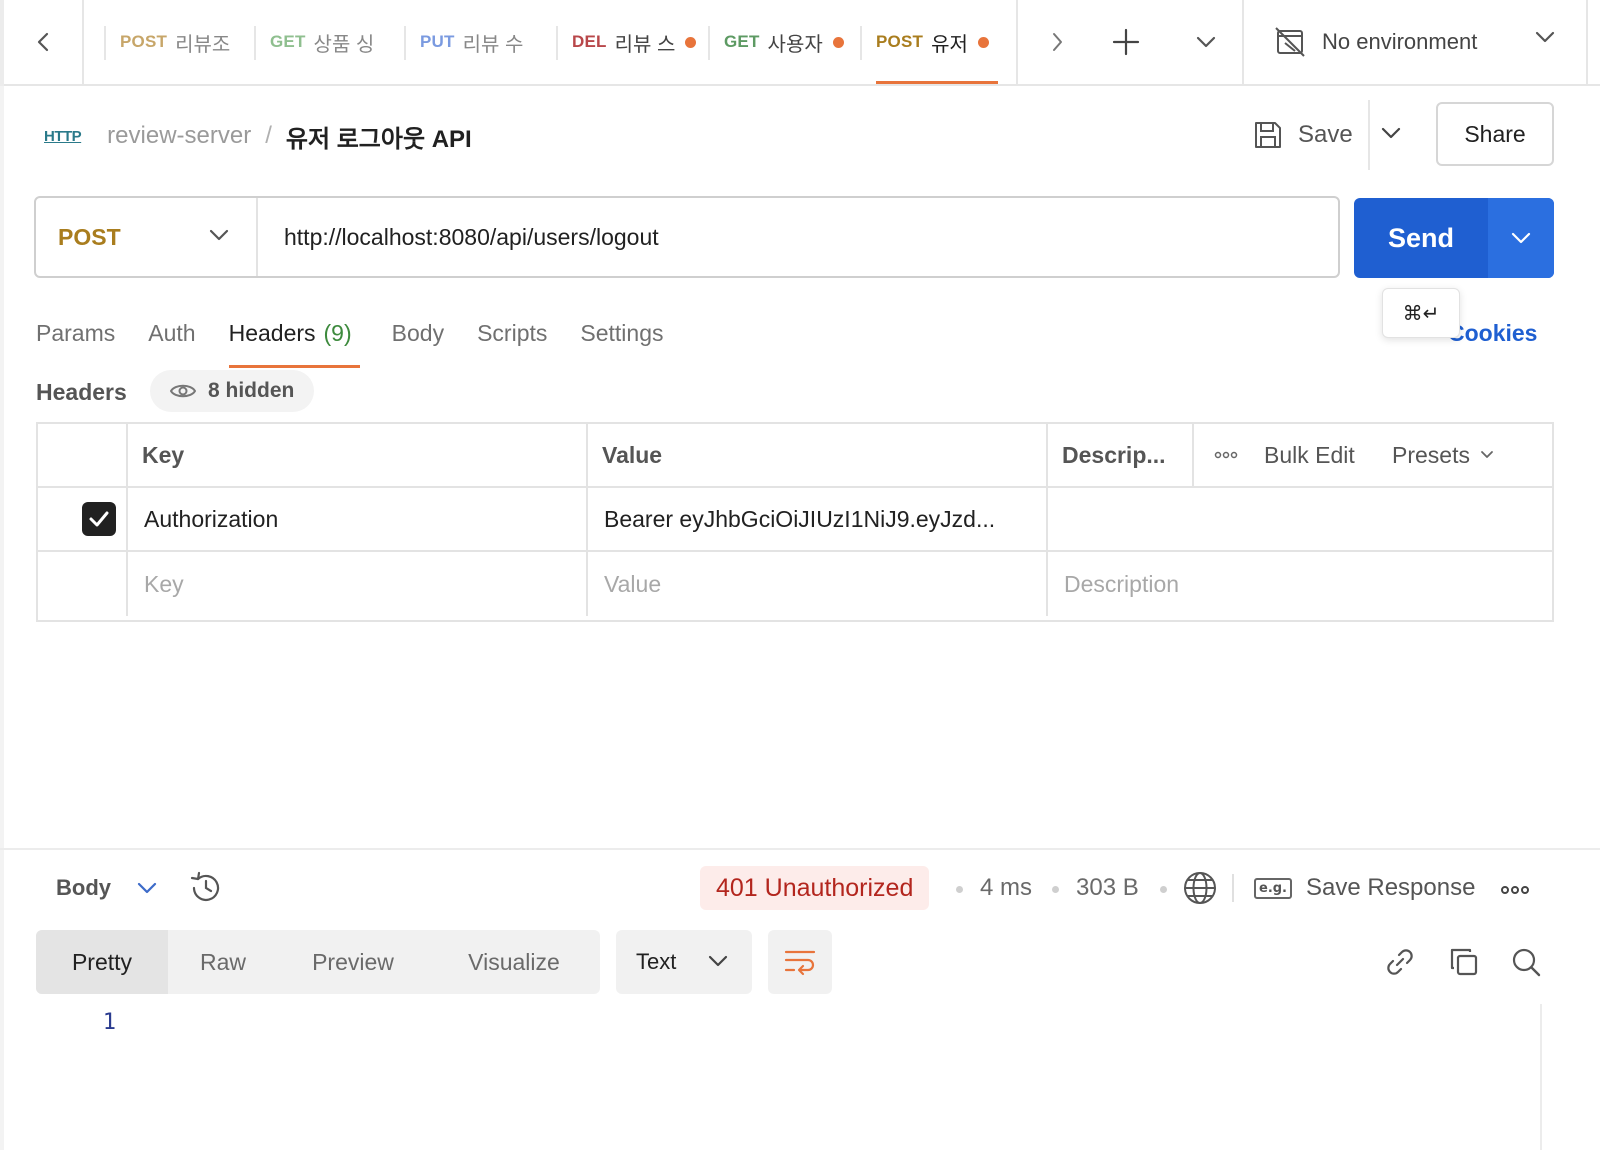 This screenshot has width=1600, height=1150. Describe the element at coordinates (1290, 42) in the screenshot. I see `no-environment-icon` at that location.